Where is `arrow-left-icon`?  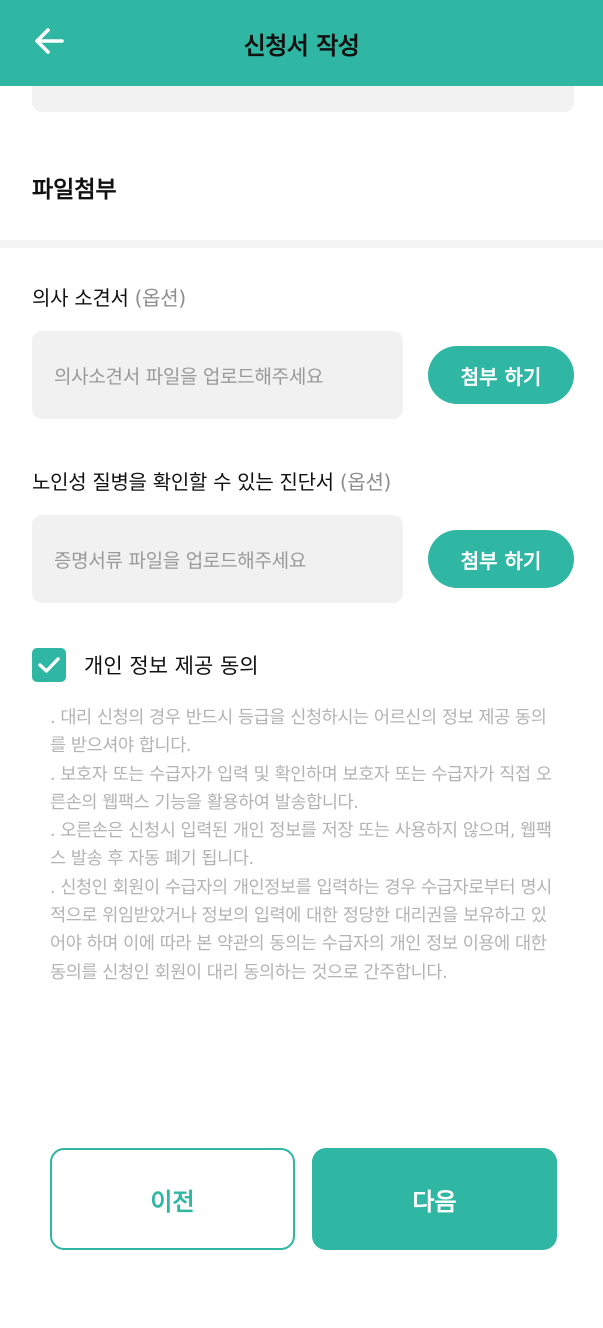
arrow-left-icon is located at coordinates (49, 41).